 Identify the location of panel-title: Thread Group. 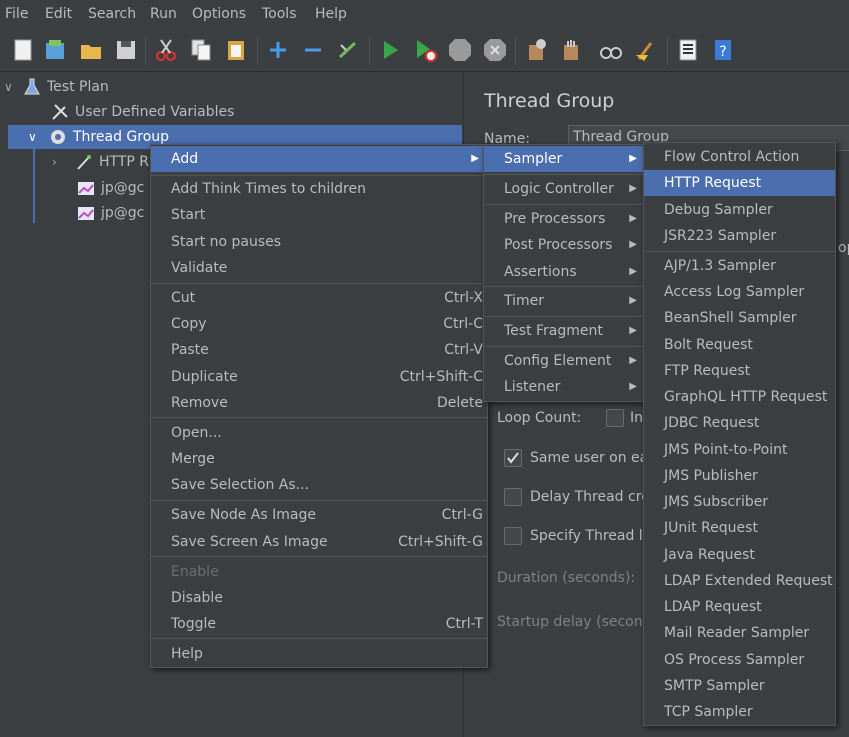
(549, 101).